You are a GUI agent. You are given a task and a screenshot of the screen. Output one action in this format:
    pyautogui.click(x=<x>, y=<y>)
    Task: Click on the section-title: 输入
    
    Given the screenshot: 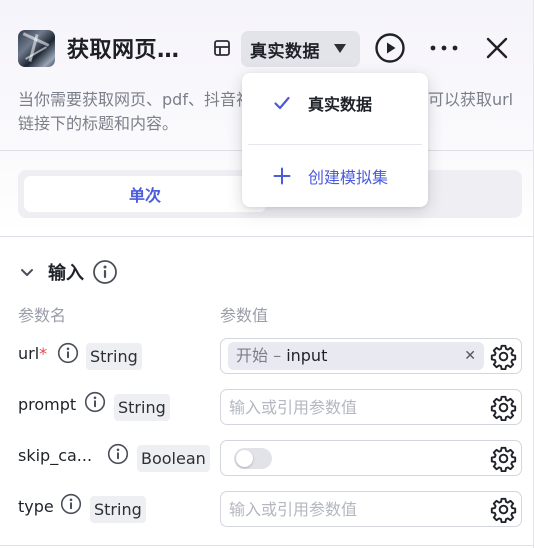 What is the action you would take?
    pyautogui.click(x=66, y=273)
    